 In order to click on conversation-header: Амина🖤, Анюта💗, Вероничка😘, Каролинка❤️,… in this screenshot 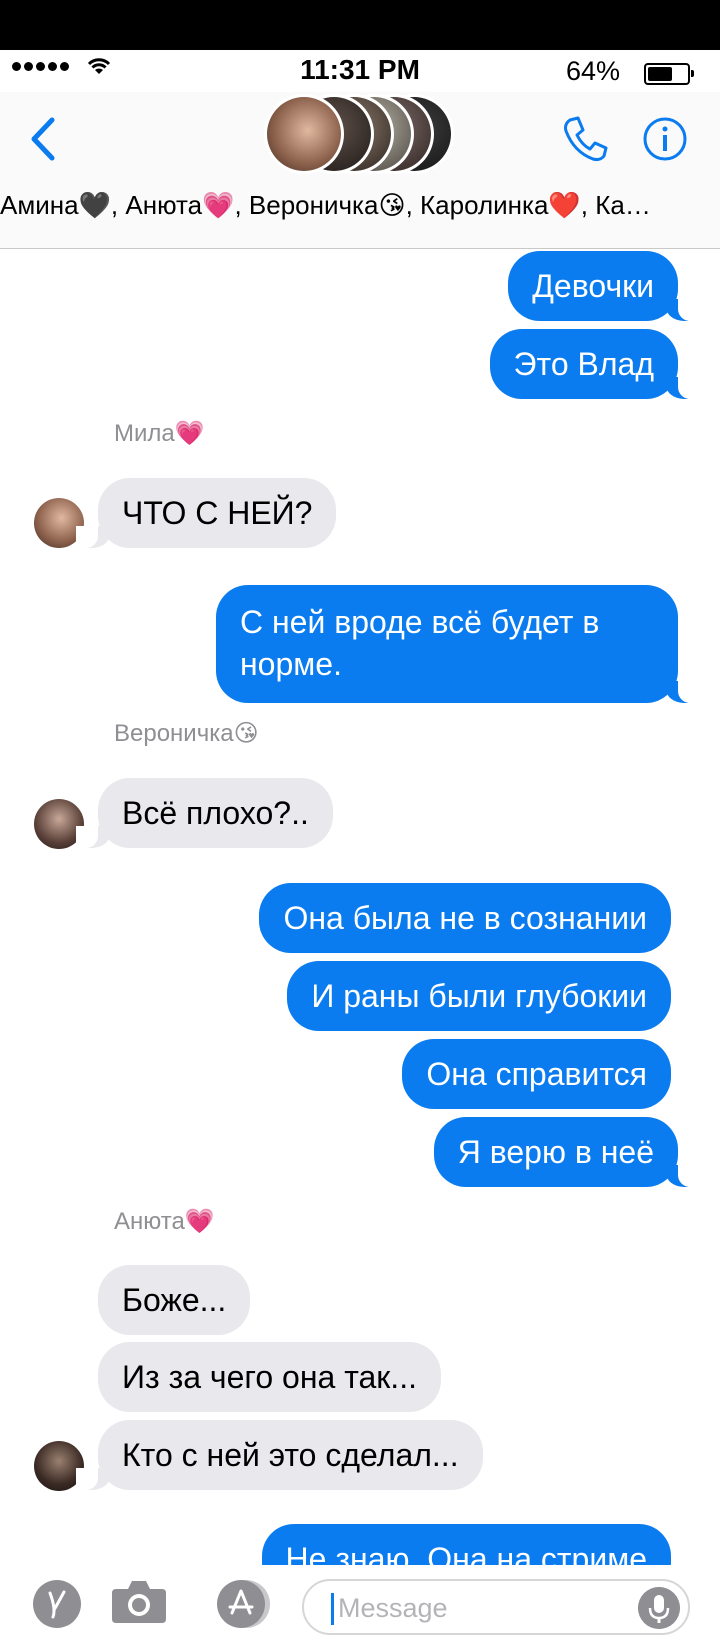, I will do `click(360, 170)`.